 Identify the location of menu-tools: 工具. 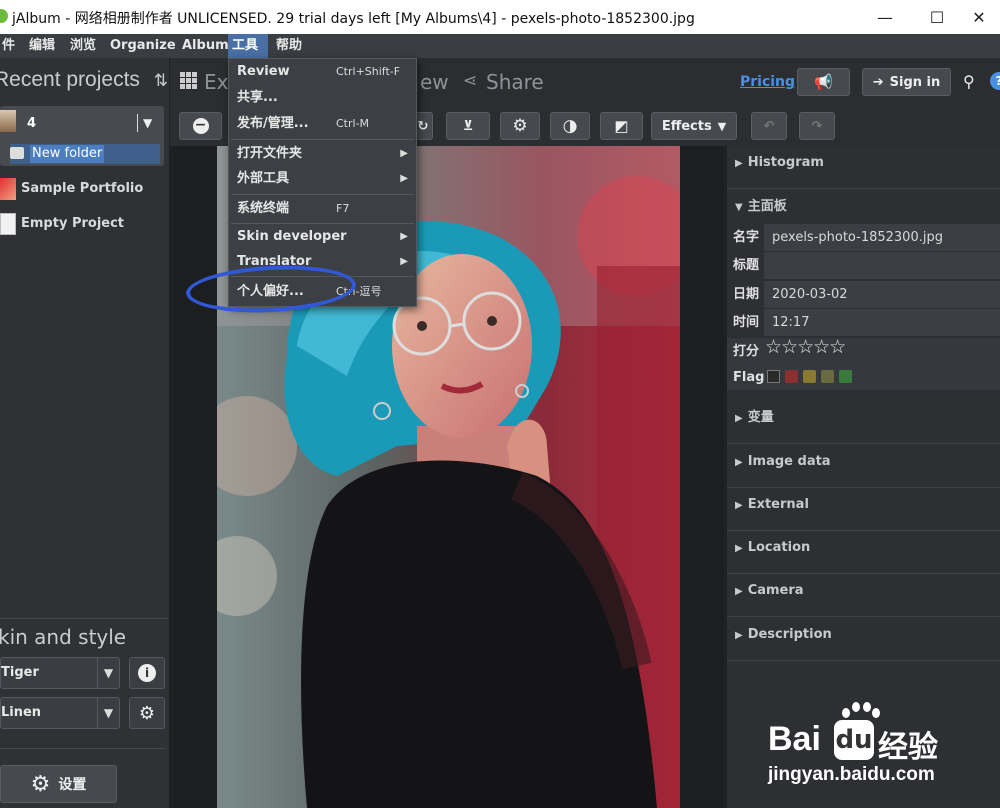
(248, 46).